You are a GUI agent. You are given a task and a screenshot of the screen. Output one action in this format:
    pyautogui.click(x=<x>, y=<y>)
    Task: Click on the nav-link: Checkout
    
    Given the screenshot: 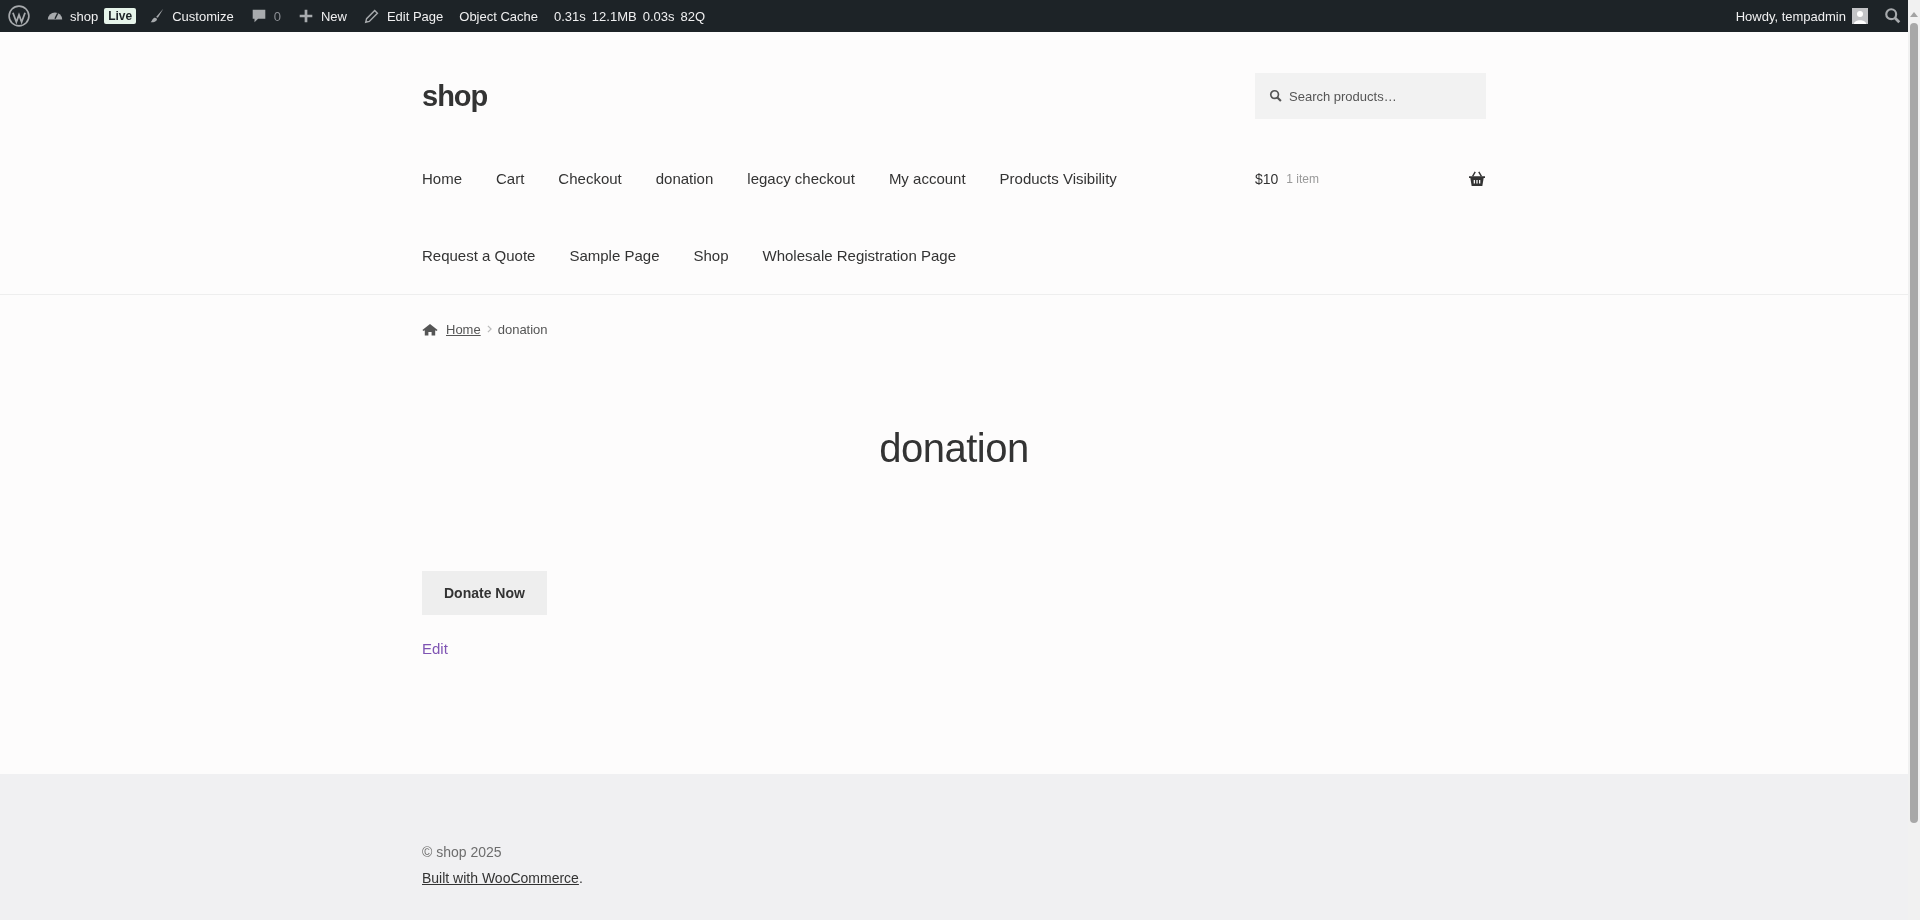 What is the action you would take?
    pyautogui.click(x=590, y=178)
    